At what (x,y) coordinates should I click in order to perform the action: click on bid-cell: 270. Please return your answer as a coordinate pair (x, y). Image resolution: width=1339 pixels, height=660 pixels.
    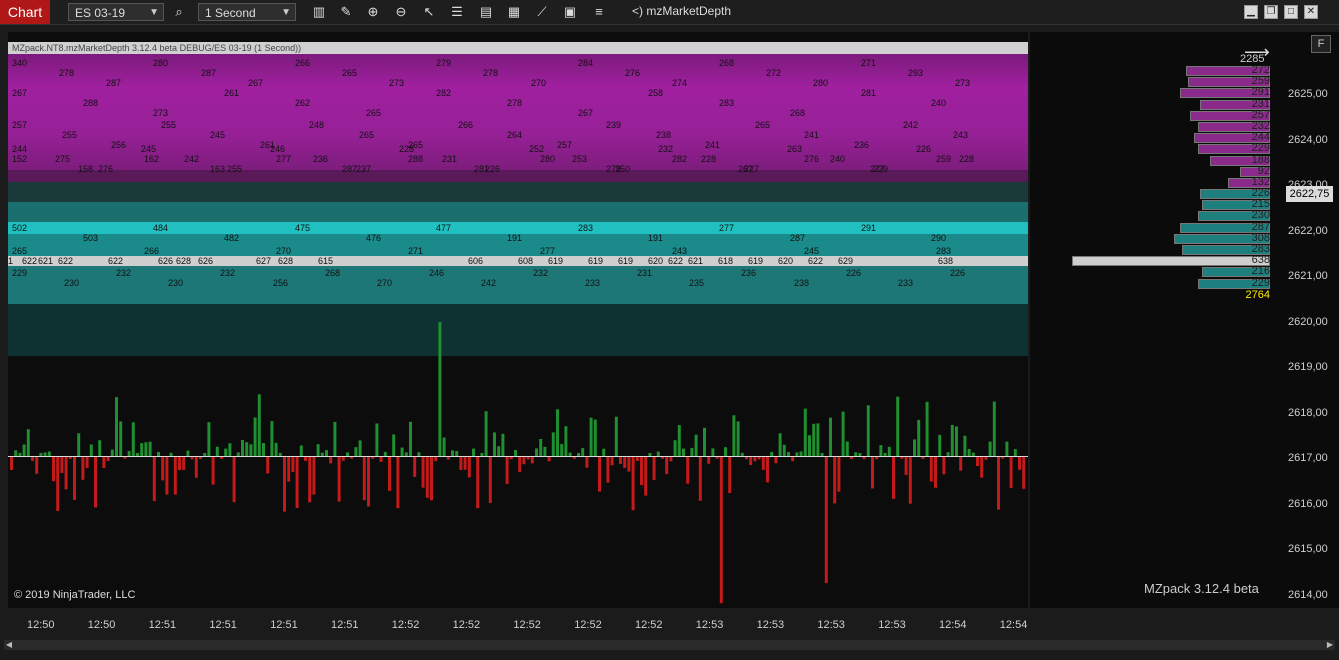
    Looking at the image, I should click on (385, 283).